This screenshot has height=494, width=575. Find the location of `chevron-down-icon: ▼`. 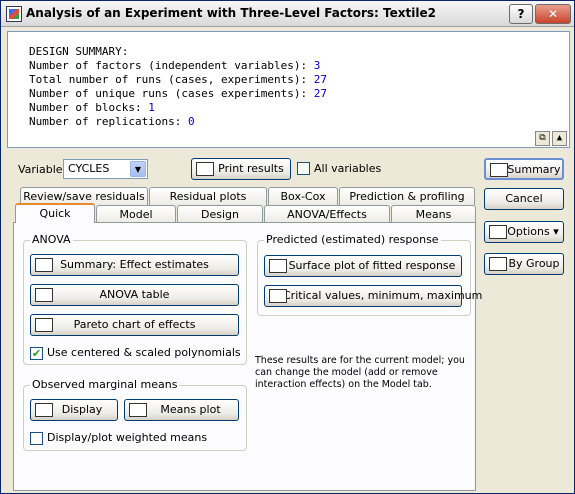

chevron-down-icon: ▼ is located at coordinates (138, 169).